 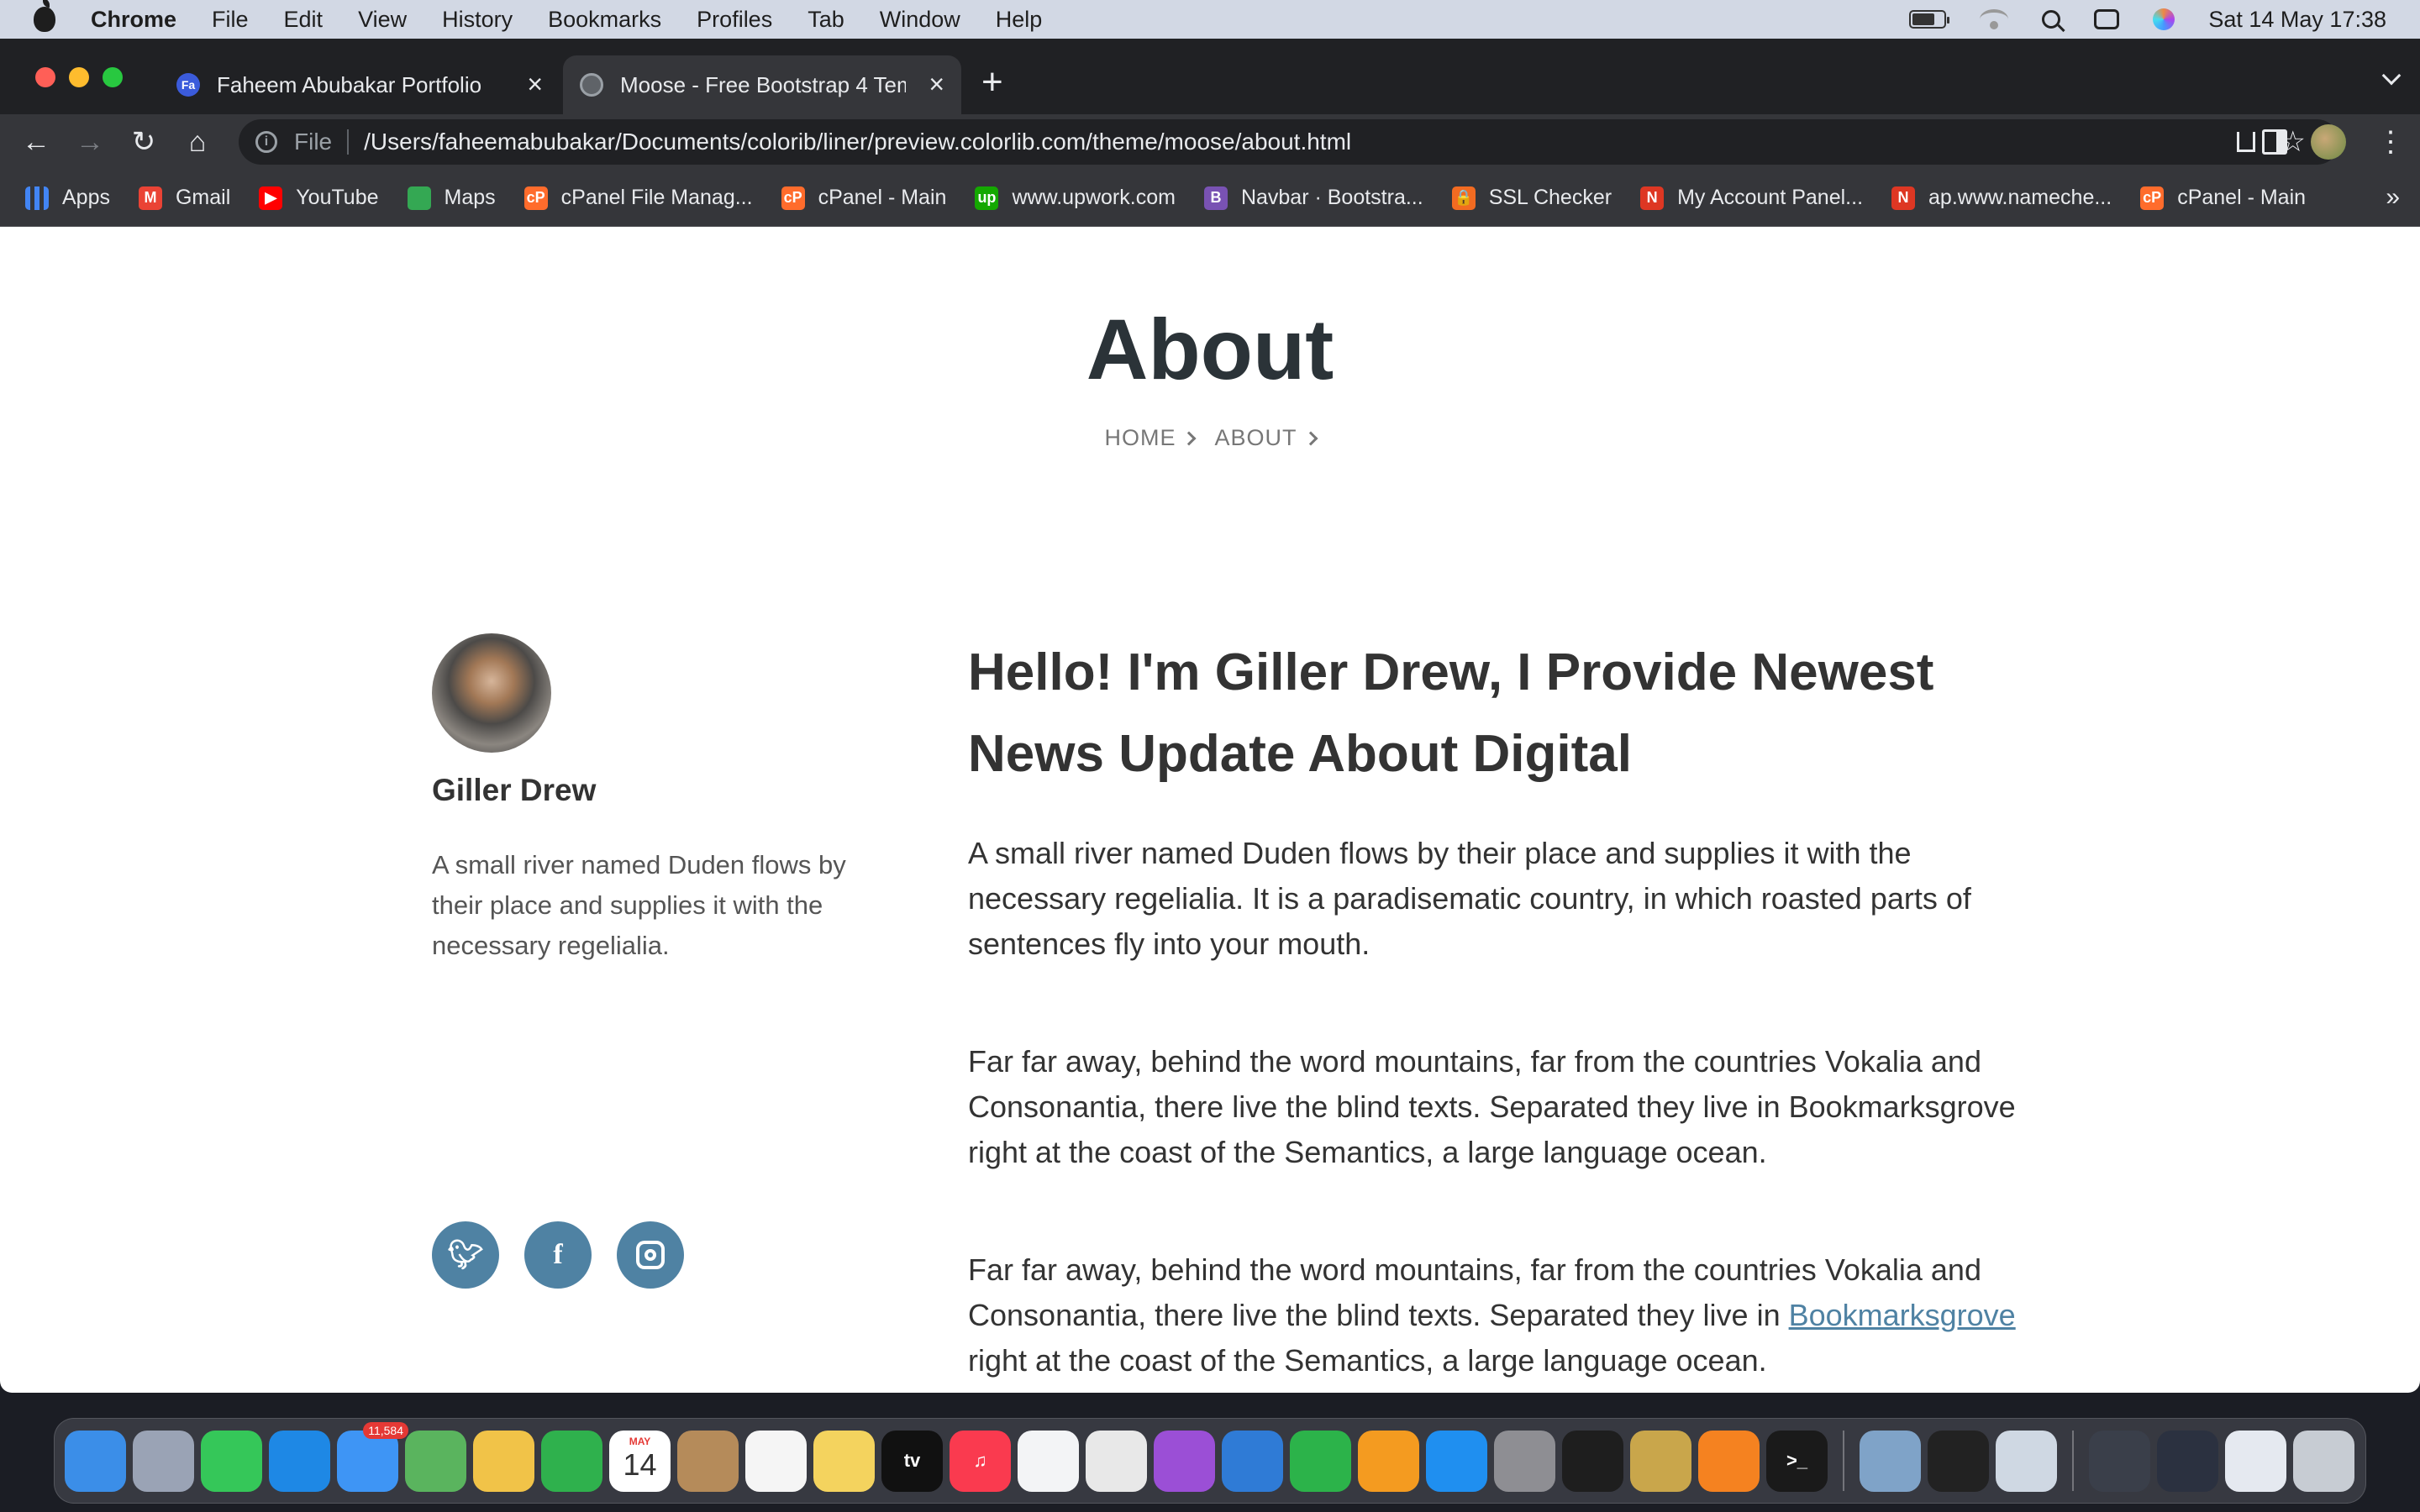 I want to click on trash-icon, so click(x=2324, y=1461).